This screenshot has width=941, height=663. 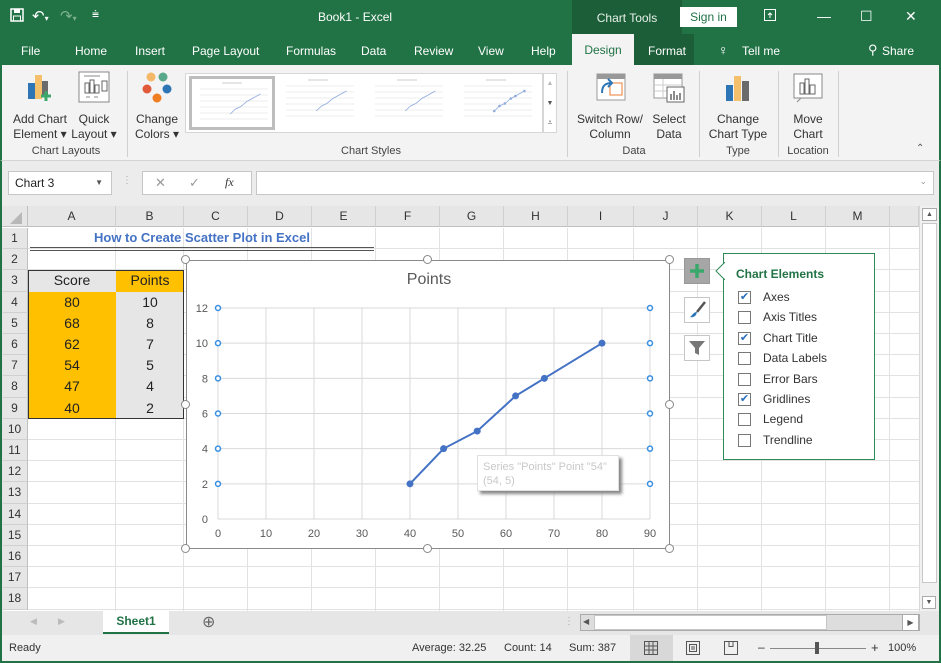 I want to click on checkbox: ✔, so click(x=744, y=338).